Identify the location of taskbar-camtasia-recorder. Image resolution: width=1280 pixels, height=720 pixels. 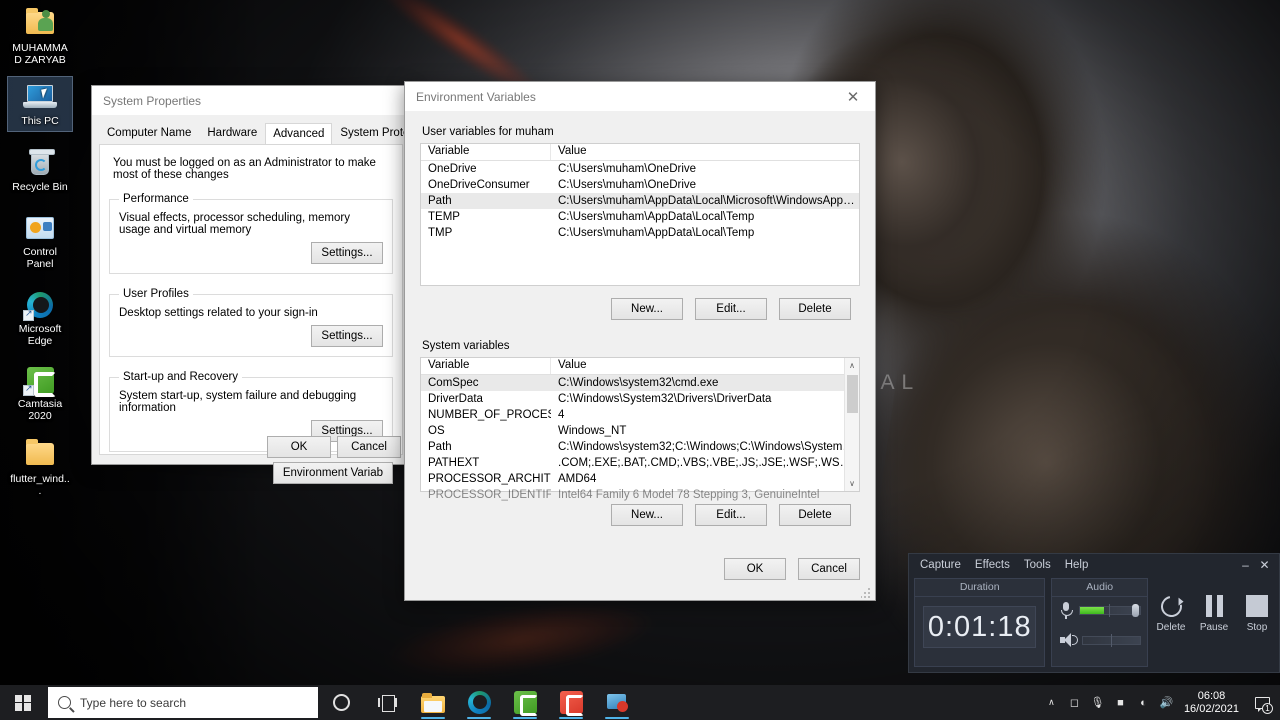
(571, 702).